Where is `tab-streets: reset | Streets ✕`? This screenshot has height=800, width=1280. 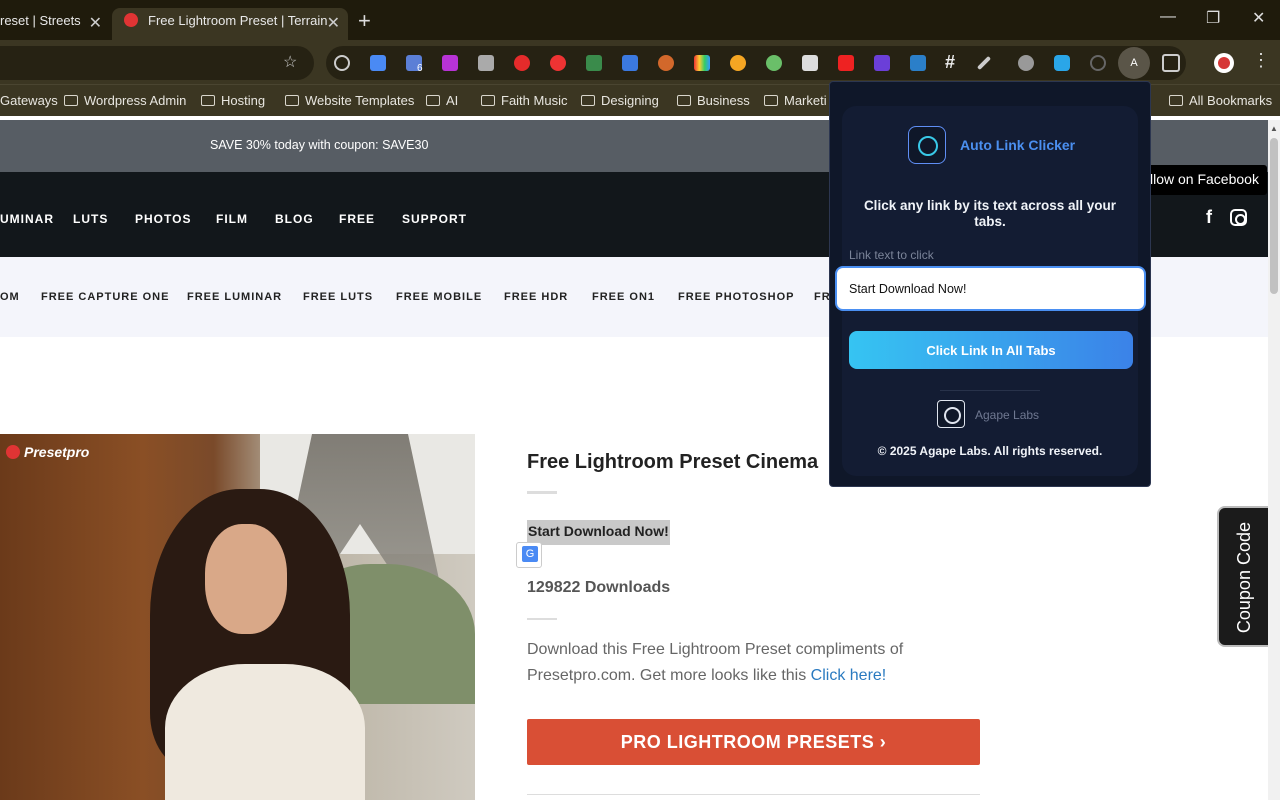 tab-streets: reset | Streets ✕ is located at coordinates (55, 24).